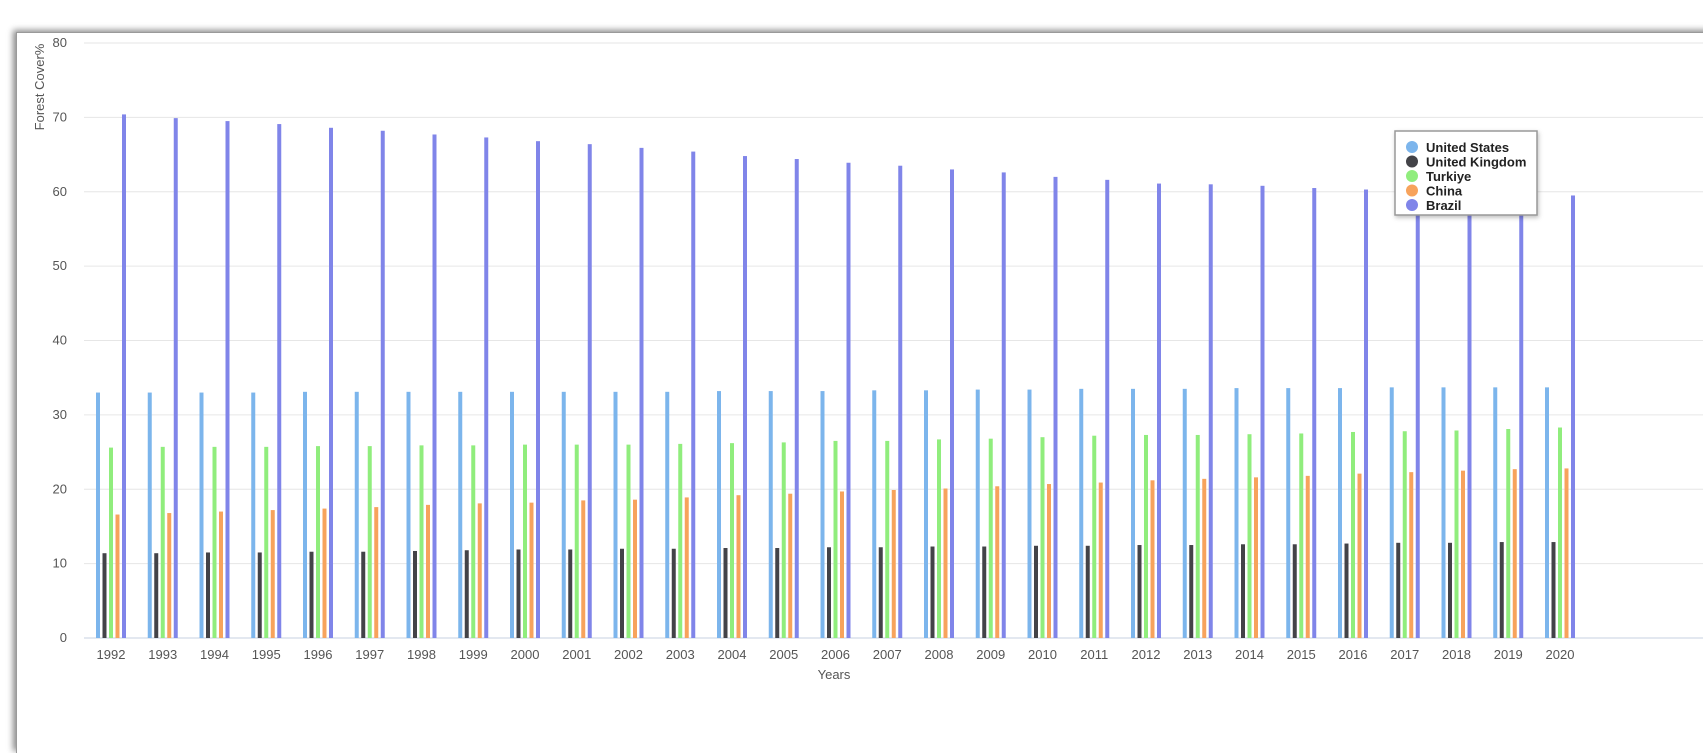 The width and height of the screenshot is (1703, 753). I want to click on bar-united-states-1999, so click(460, 514).